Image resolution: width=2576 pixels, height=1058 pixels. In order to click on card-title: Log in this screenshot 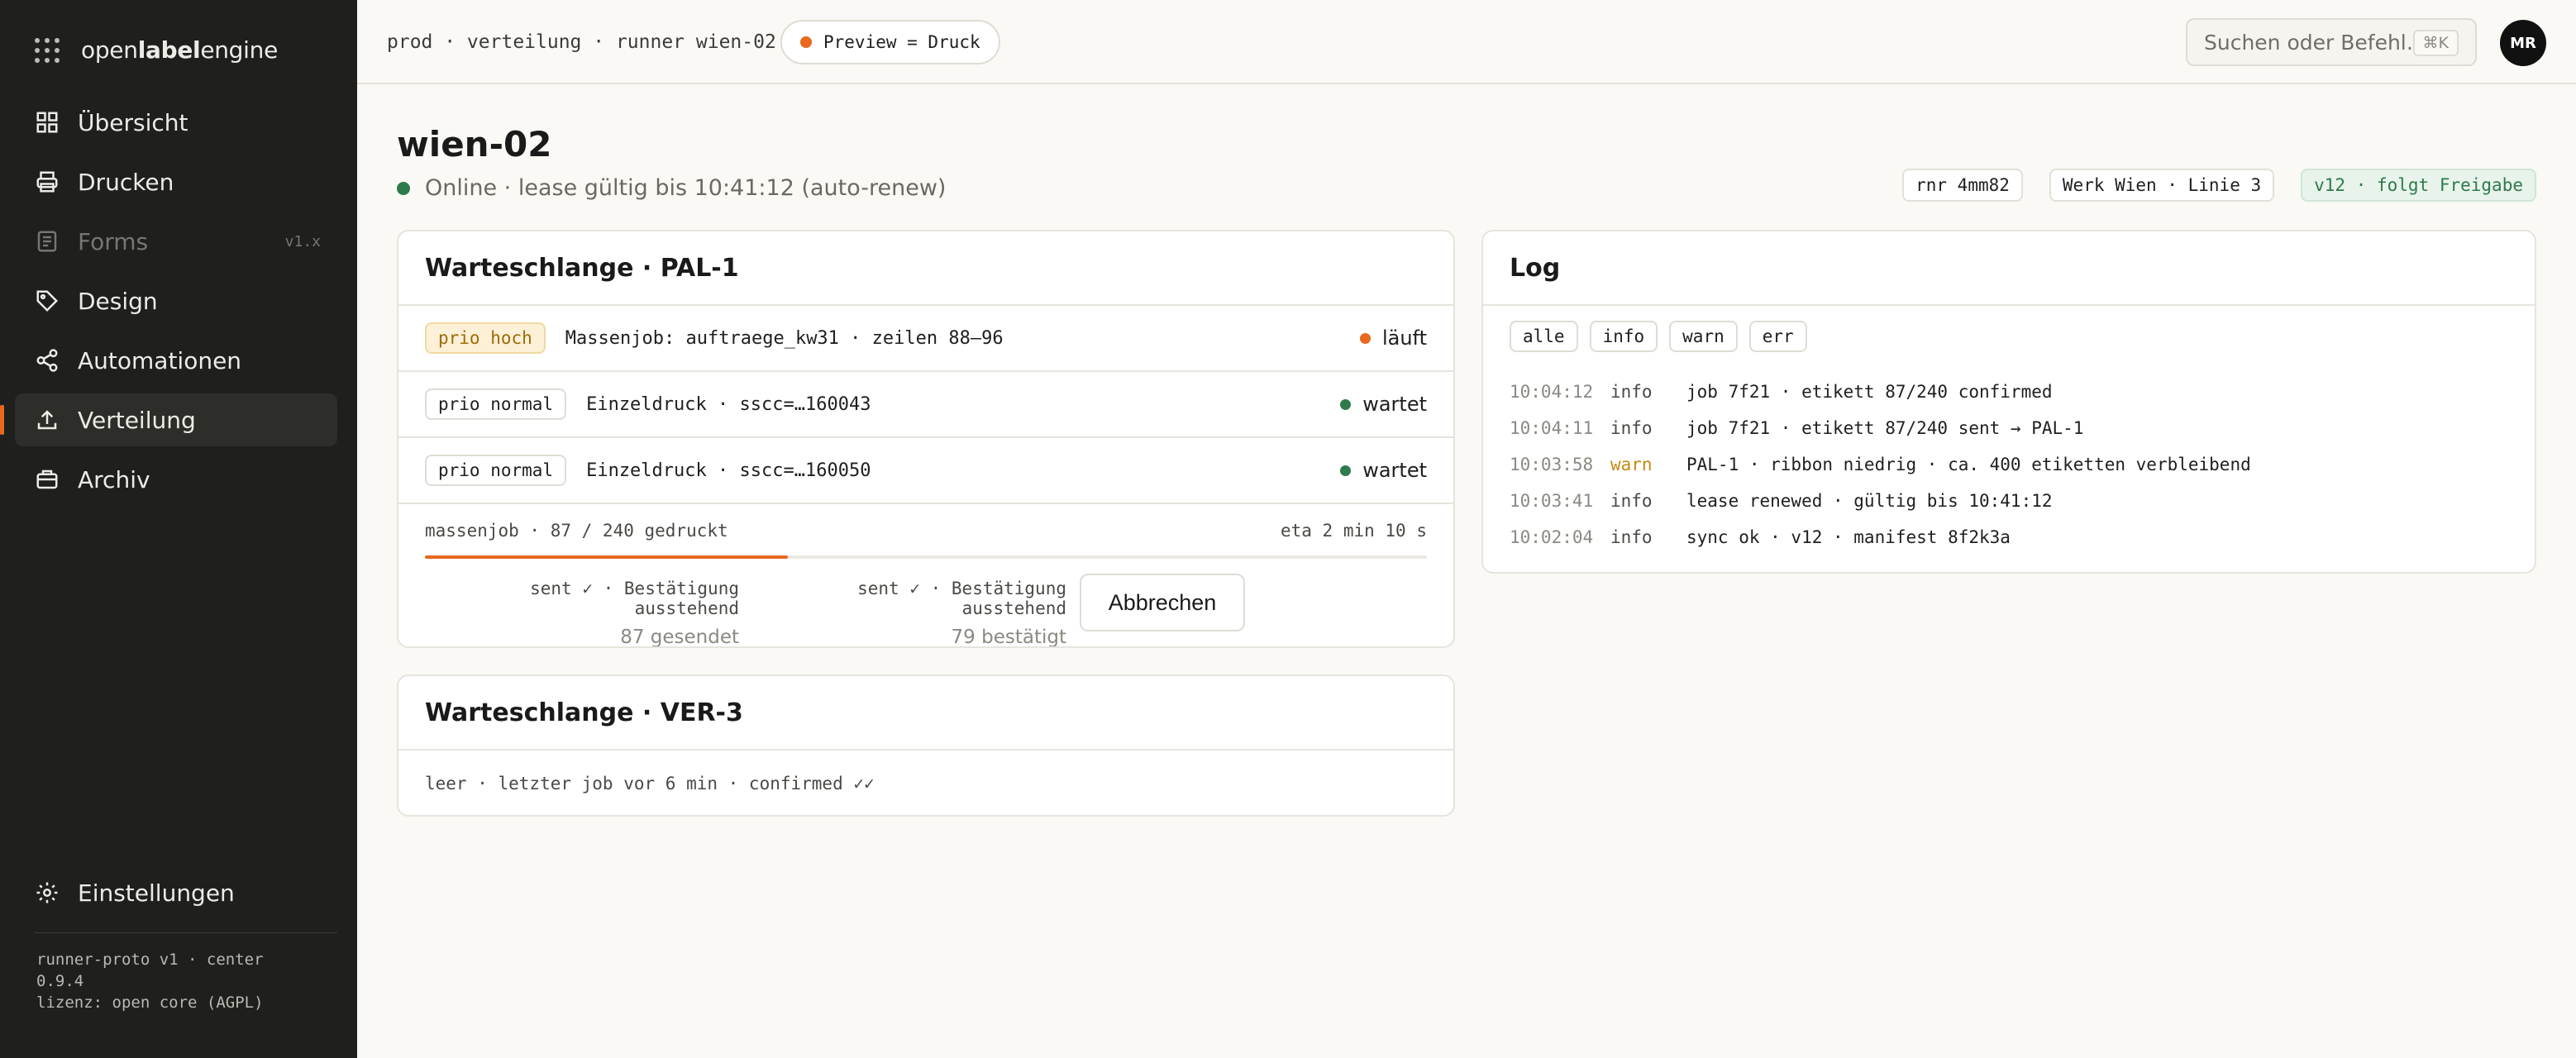, I will do `click(2009, 268)`.